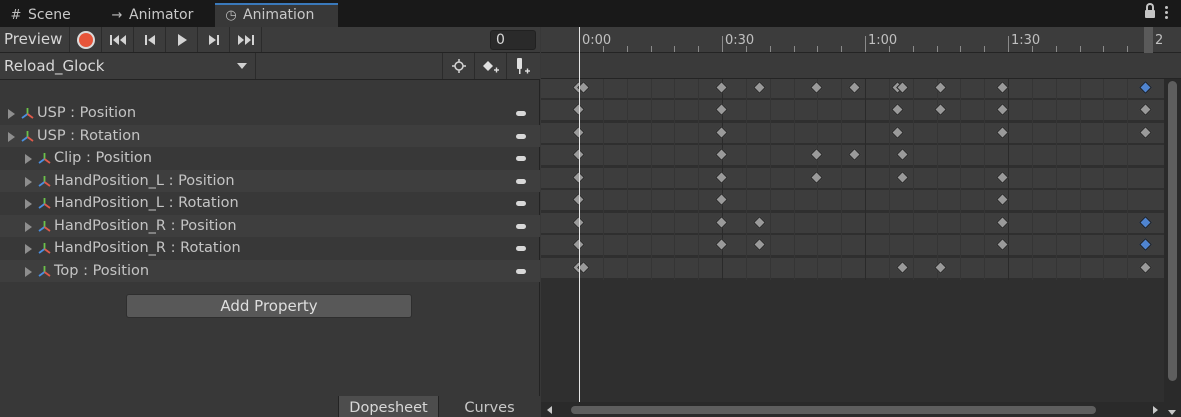 The height and width of the screenshot is (417, 1181). Describe the element at coordinates (1155, 410) in the screenshot. I see `scroll-right-arrow` at that location.